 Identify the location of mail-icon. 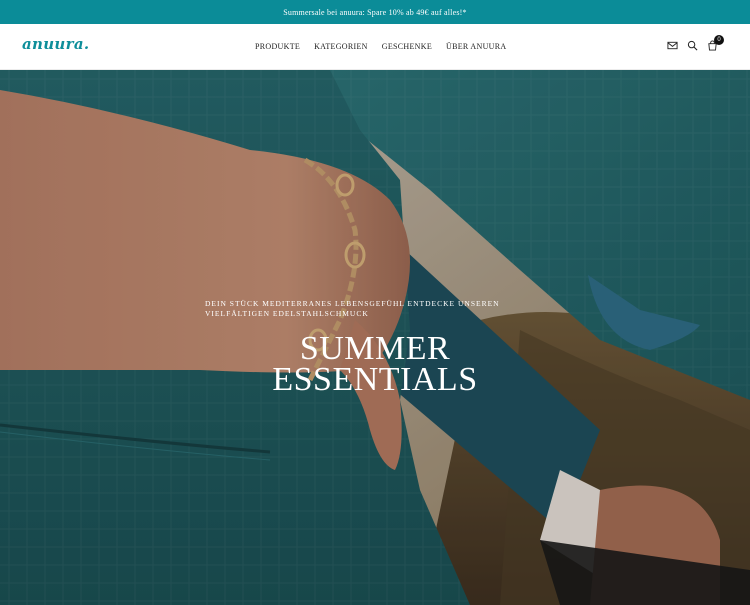
(672, 45).